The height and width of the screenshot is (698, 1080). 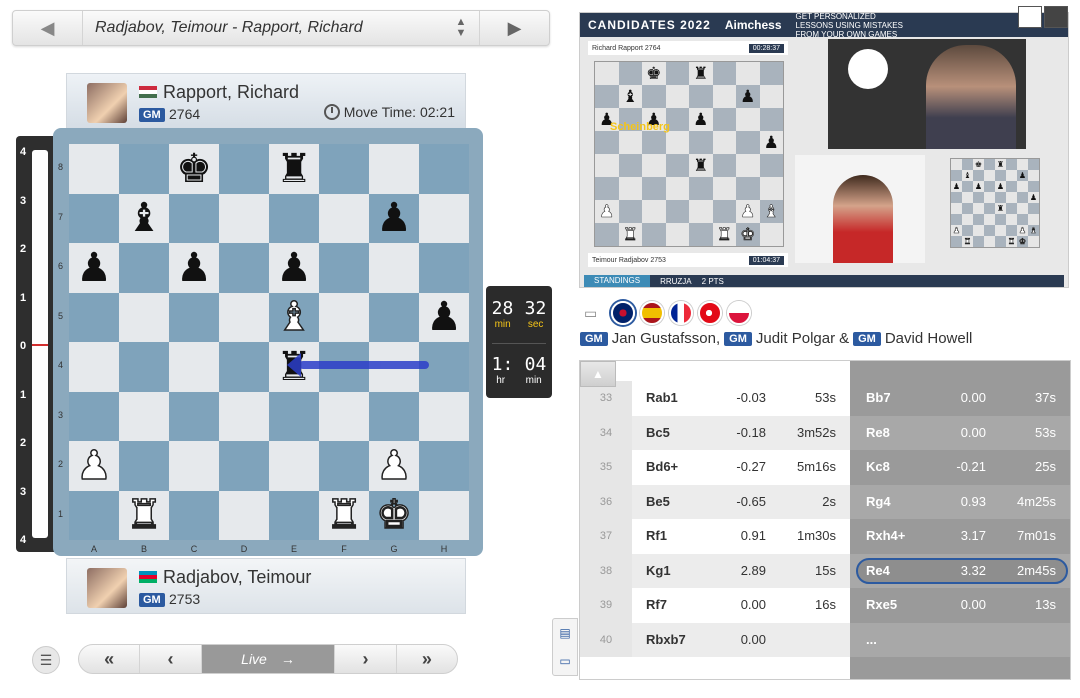 What do you see at coordinates (1030, 17) in the screenshot?
I see `layout-toggle-icon` at bounding box center [1030, 17].